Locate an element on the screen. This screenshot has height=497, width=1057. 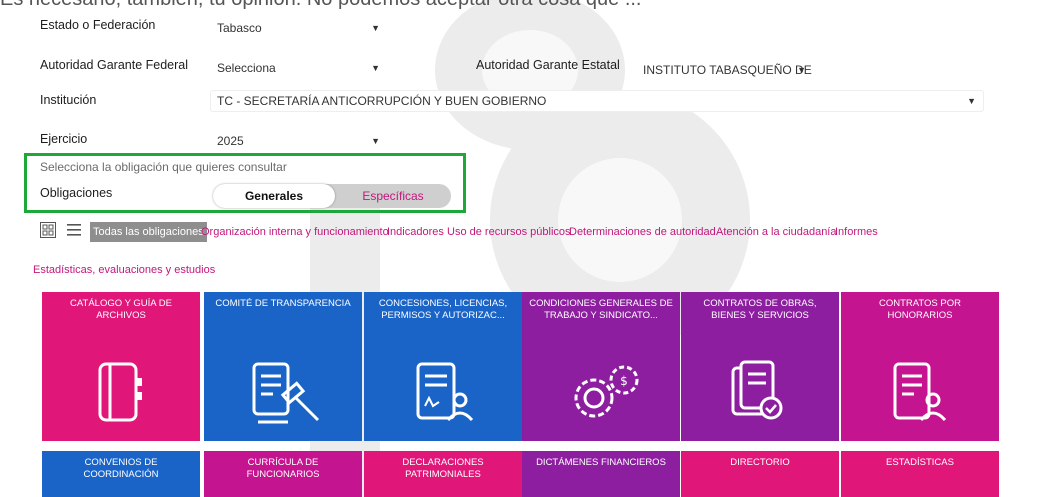
tile-contratos-obras: CONTRATOS DE OBRAS, BIENES Y SERVICIOS is located at coordinates (760, 366).